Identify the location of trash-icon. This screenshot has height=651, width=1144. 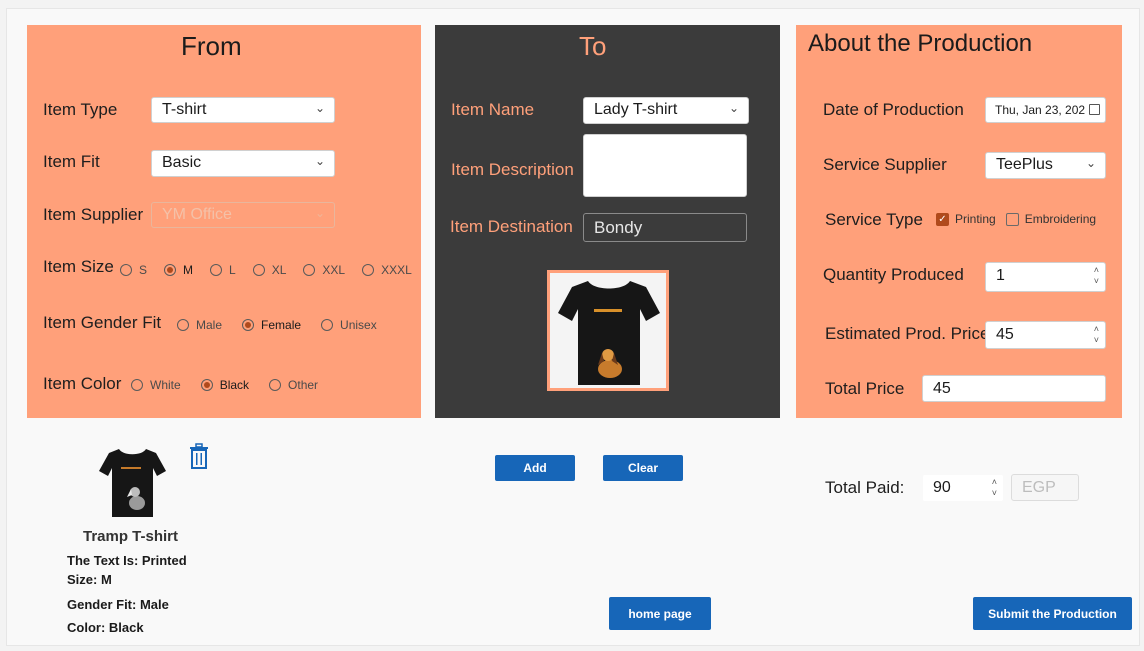
(199, 456).